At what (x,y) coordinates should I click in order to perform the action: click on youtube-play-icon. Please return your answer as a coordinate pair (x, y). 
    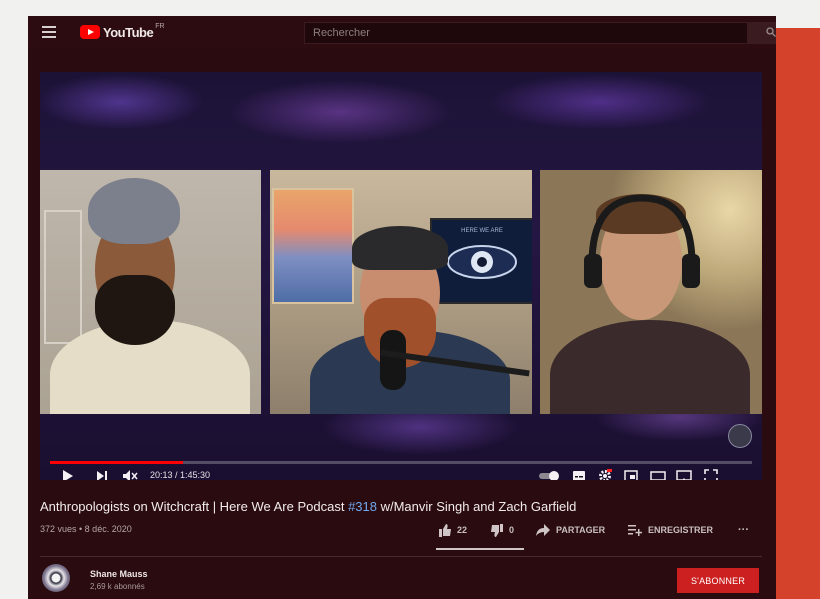
    Looking at the image, I should click on (90, 32).